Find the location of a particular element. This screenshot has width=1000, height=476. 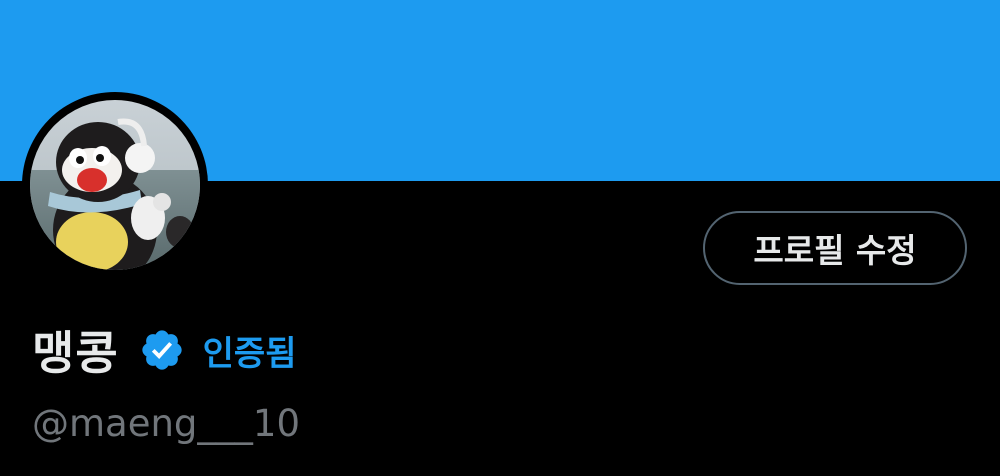

edit-profile-button: 프로필 수정 is located at coordinates (835, 248).